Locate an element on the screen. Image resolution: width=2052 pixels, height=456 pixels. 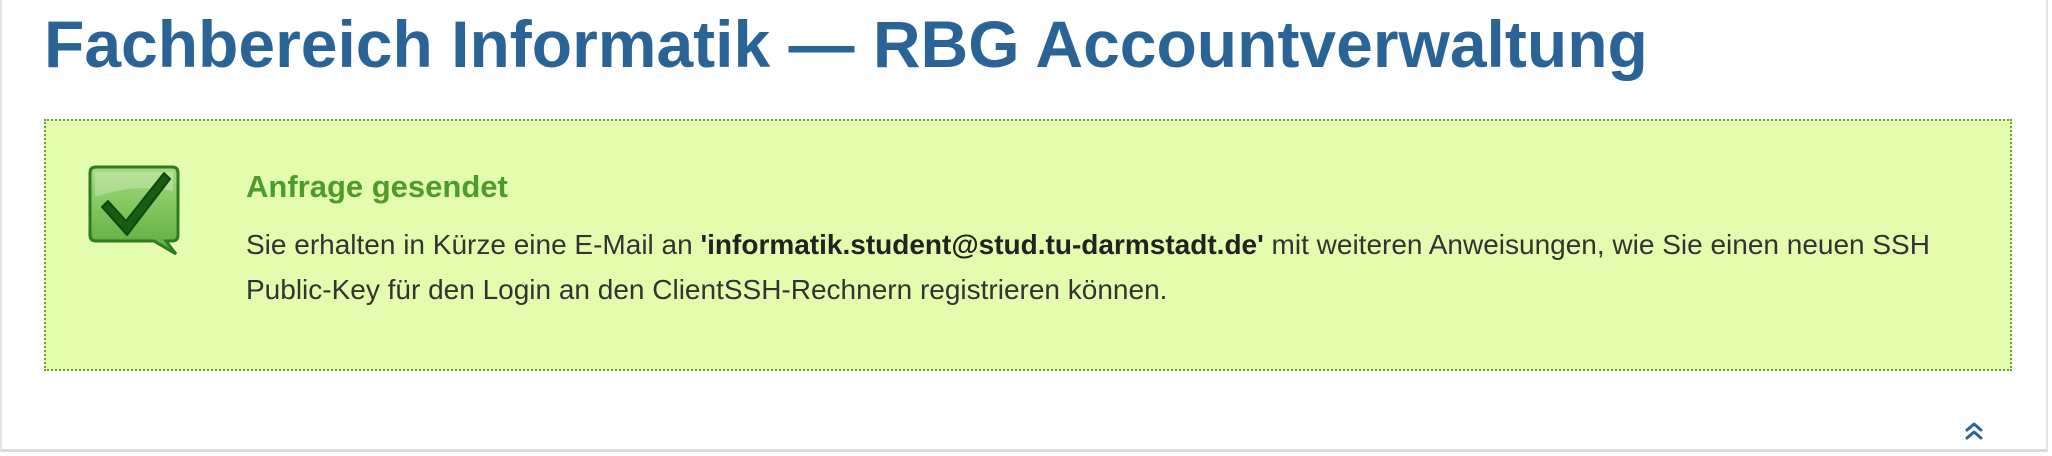
message-text-intro: Sie erhalten in Kürze eine E-Mail an is located at coordinates (473, 244).